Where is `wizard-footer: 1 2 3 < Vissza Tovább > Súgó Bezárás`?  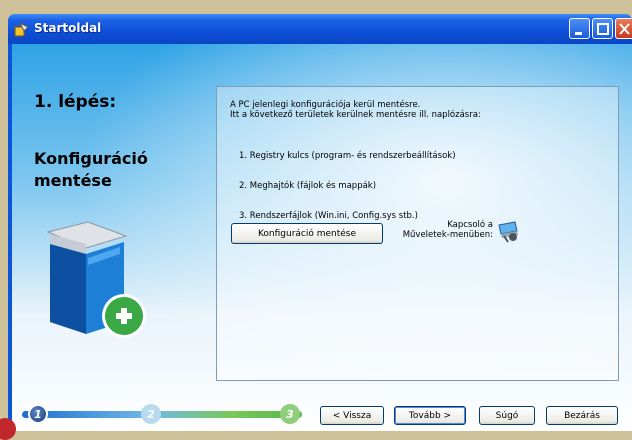 wizard-footer: 1 2 3 < Vissza Tovább > Súgó Bezárás is located at coordinates (322, 415).